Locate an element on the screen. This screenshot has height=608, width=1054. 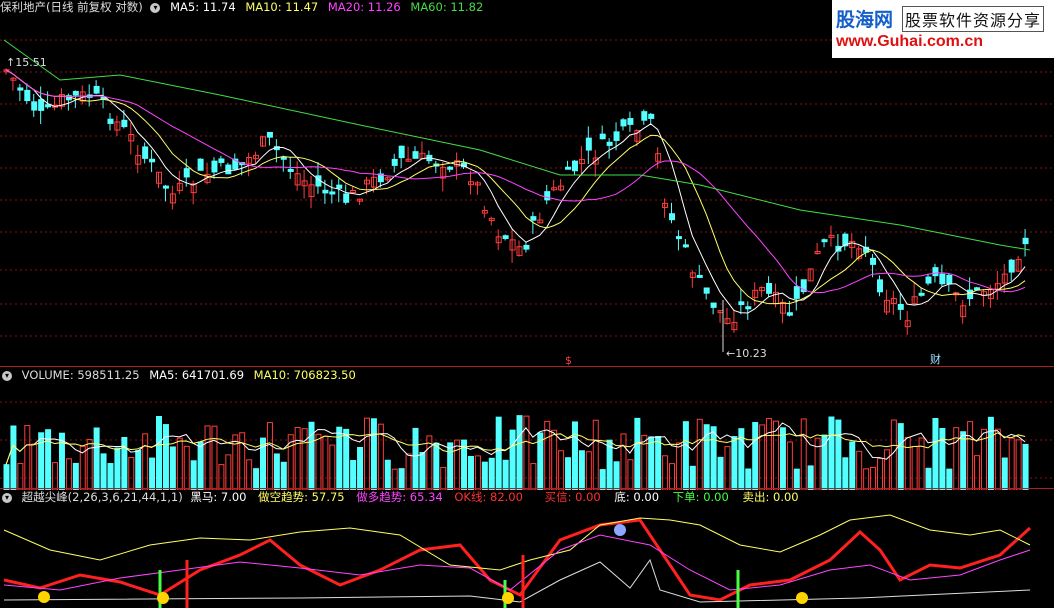
short-trend-line is located at coordinates (517, 542).